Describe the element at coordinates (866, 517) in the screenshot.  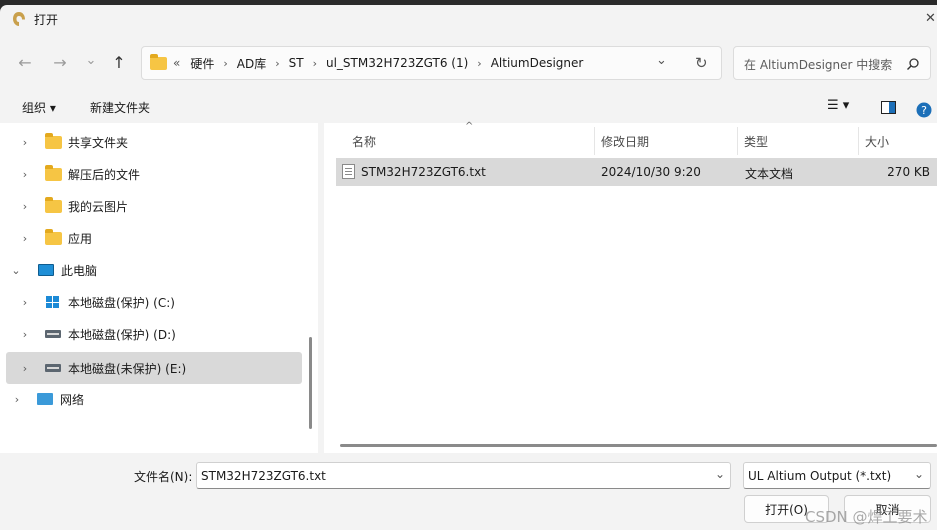
I see `watermark: CSDN @焊工要术` at that location.